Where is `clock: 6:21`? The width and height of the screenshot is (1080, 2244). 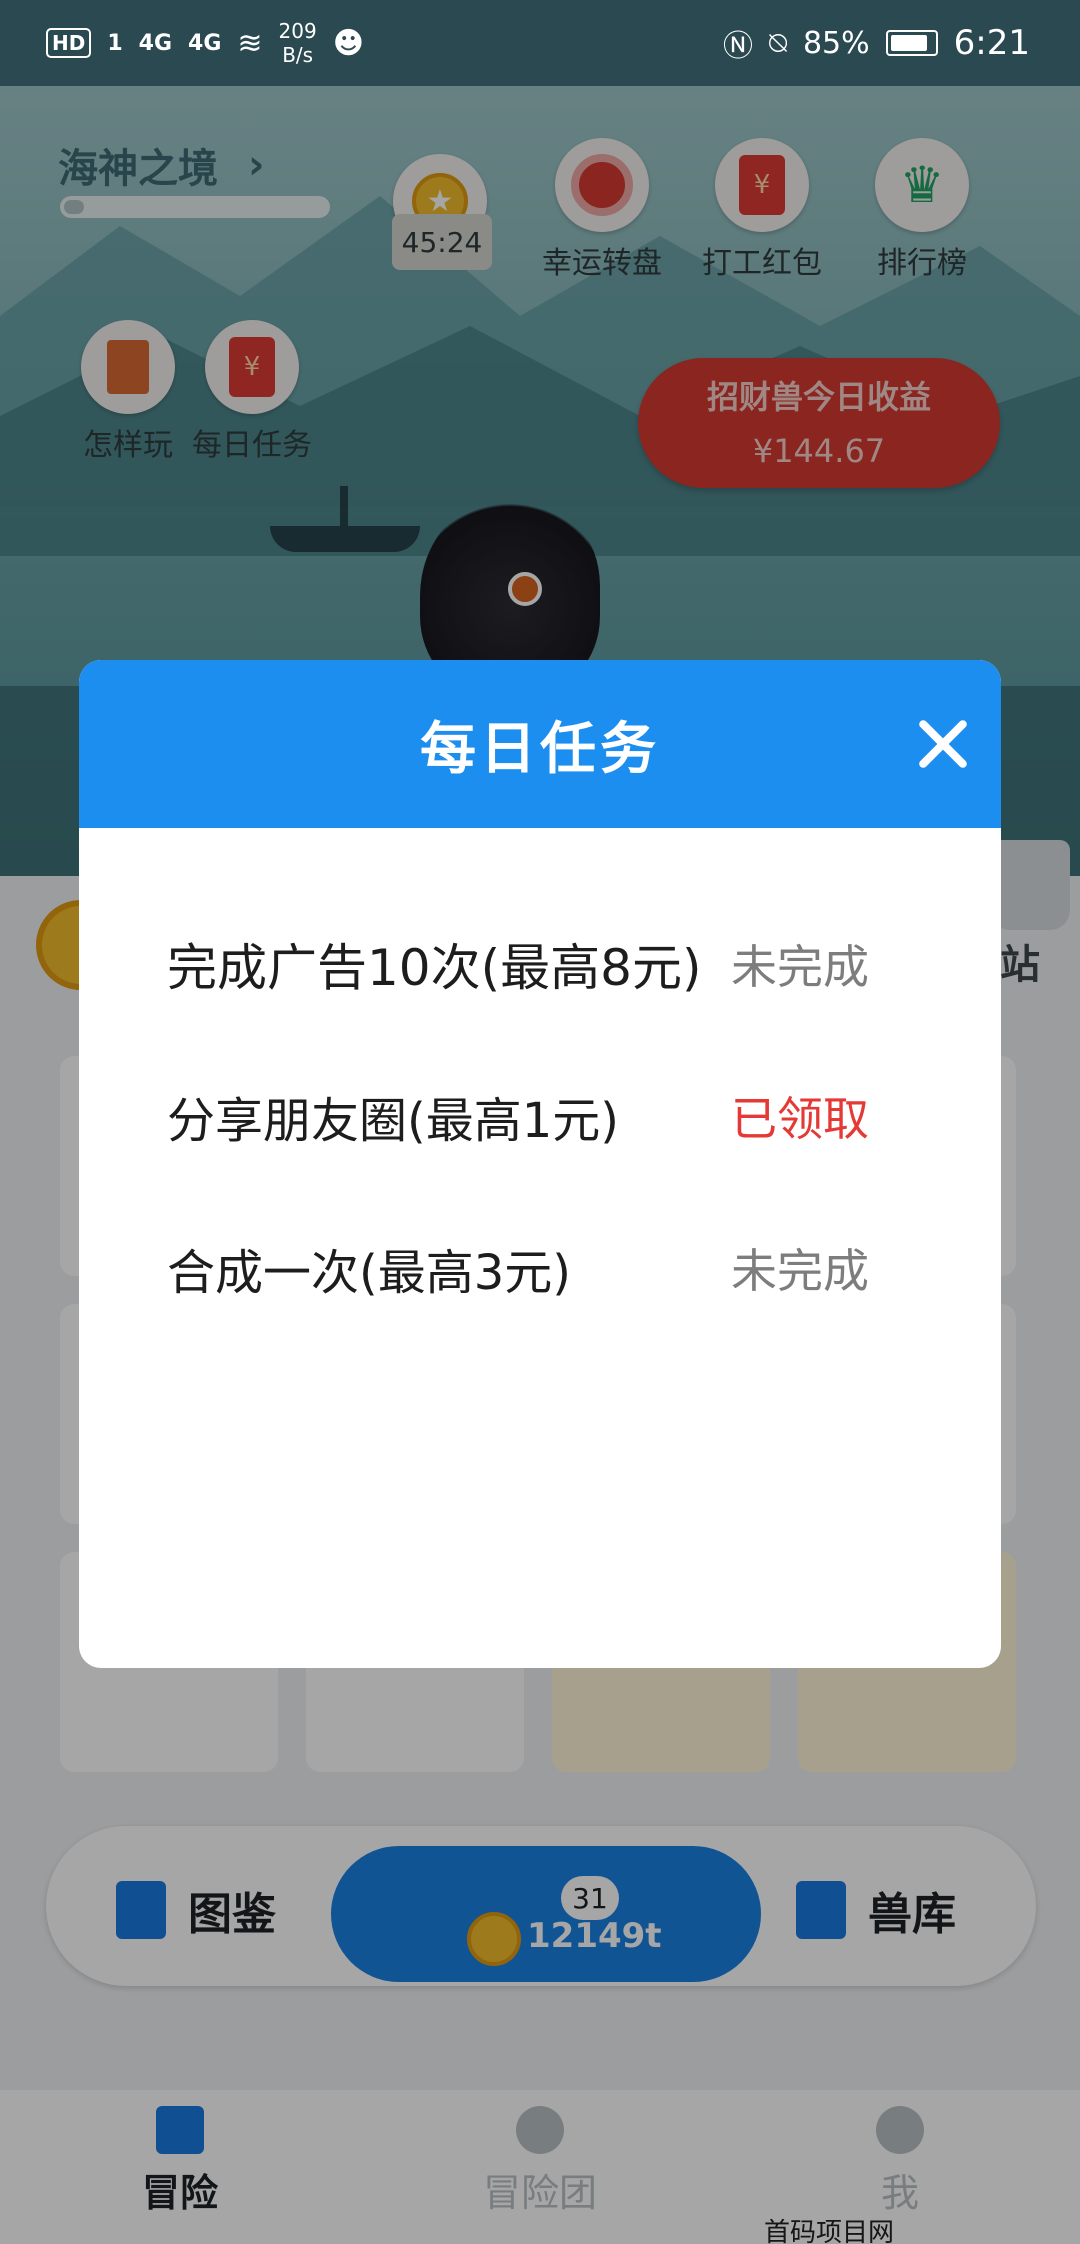 clock: 6:21 is located at coordinates (991, 43).